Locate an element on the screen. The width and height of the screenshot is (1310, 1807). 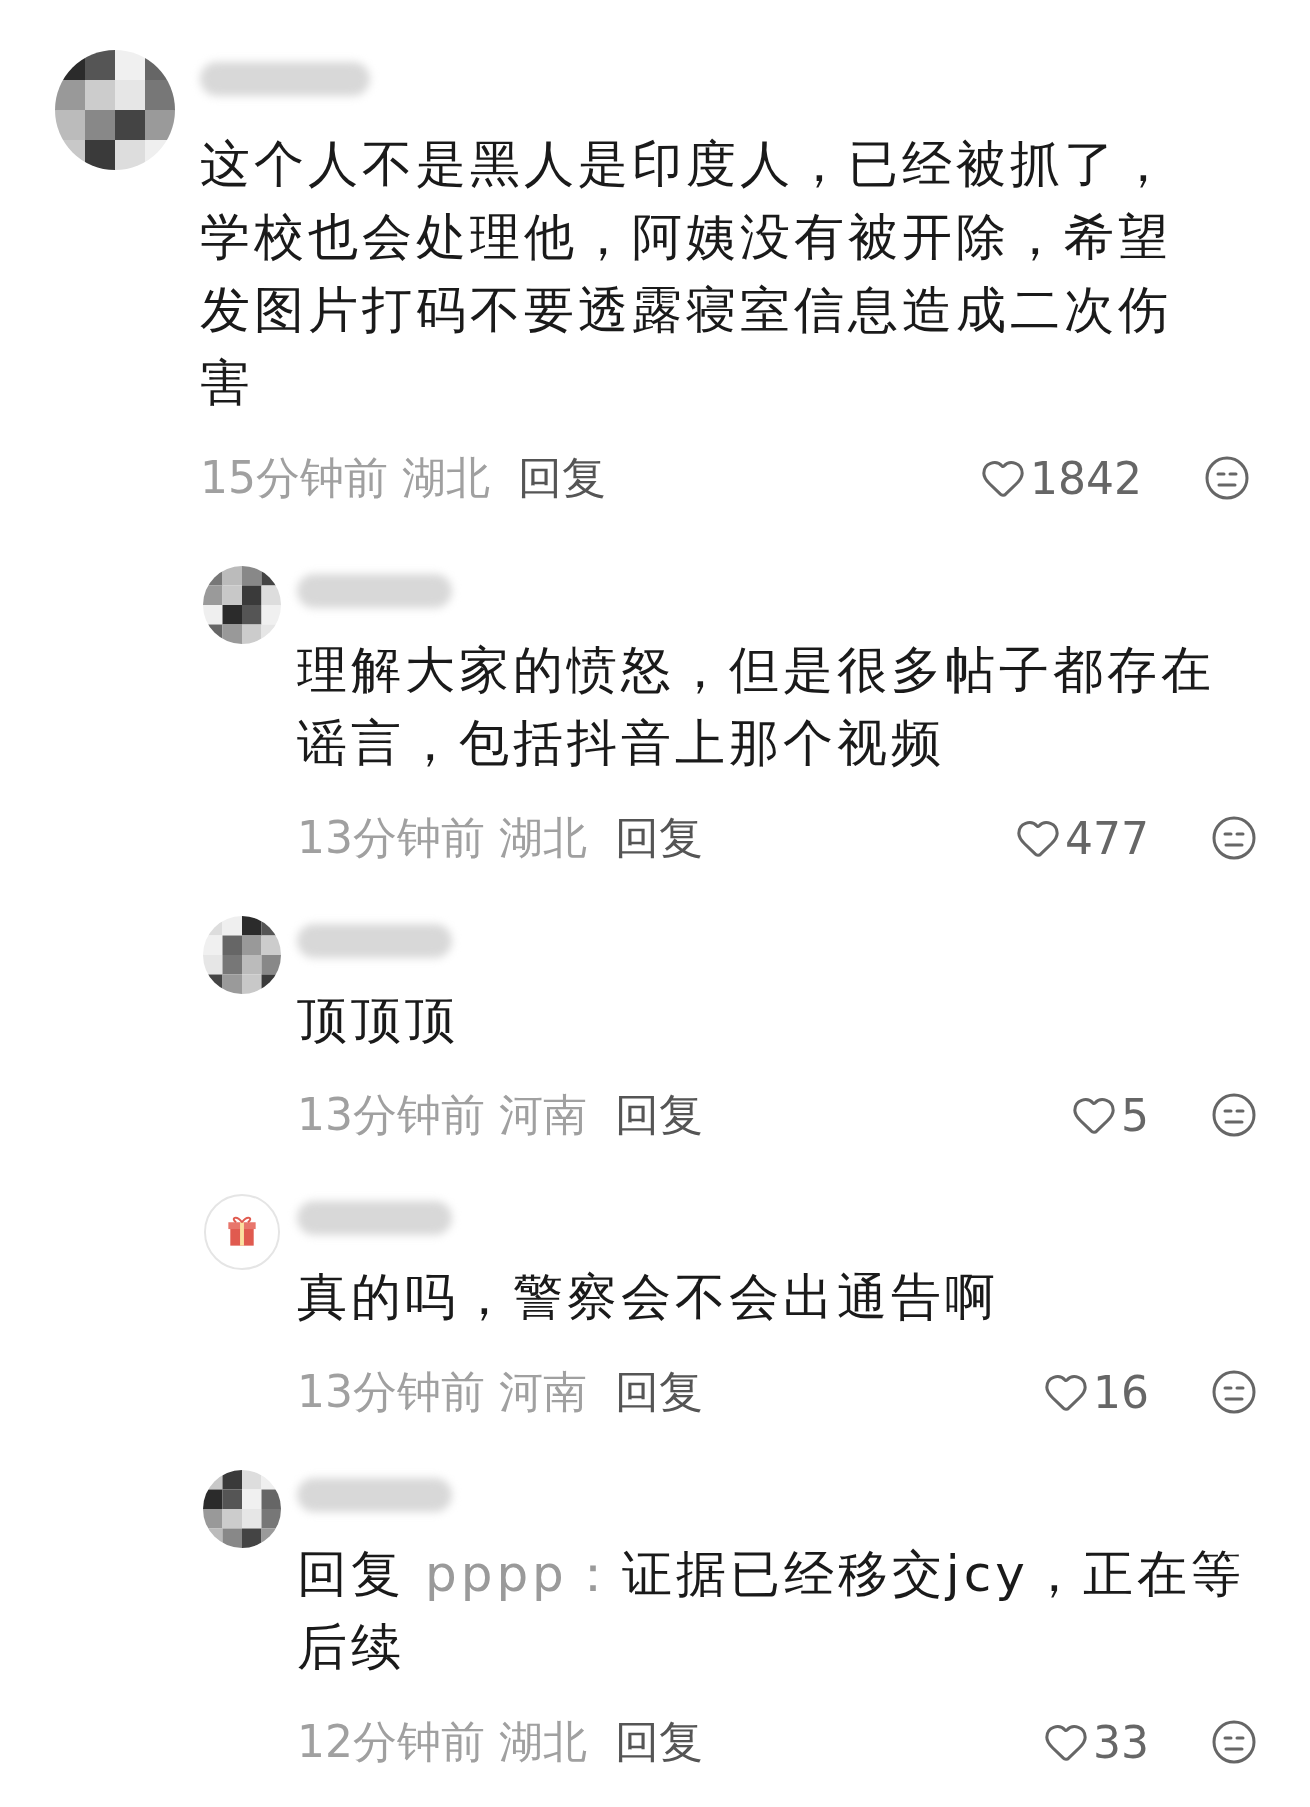
comment-text: 真的吗，警察会不会出通告啊 is located at coordinates (648, 1297).